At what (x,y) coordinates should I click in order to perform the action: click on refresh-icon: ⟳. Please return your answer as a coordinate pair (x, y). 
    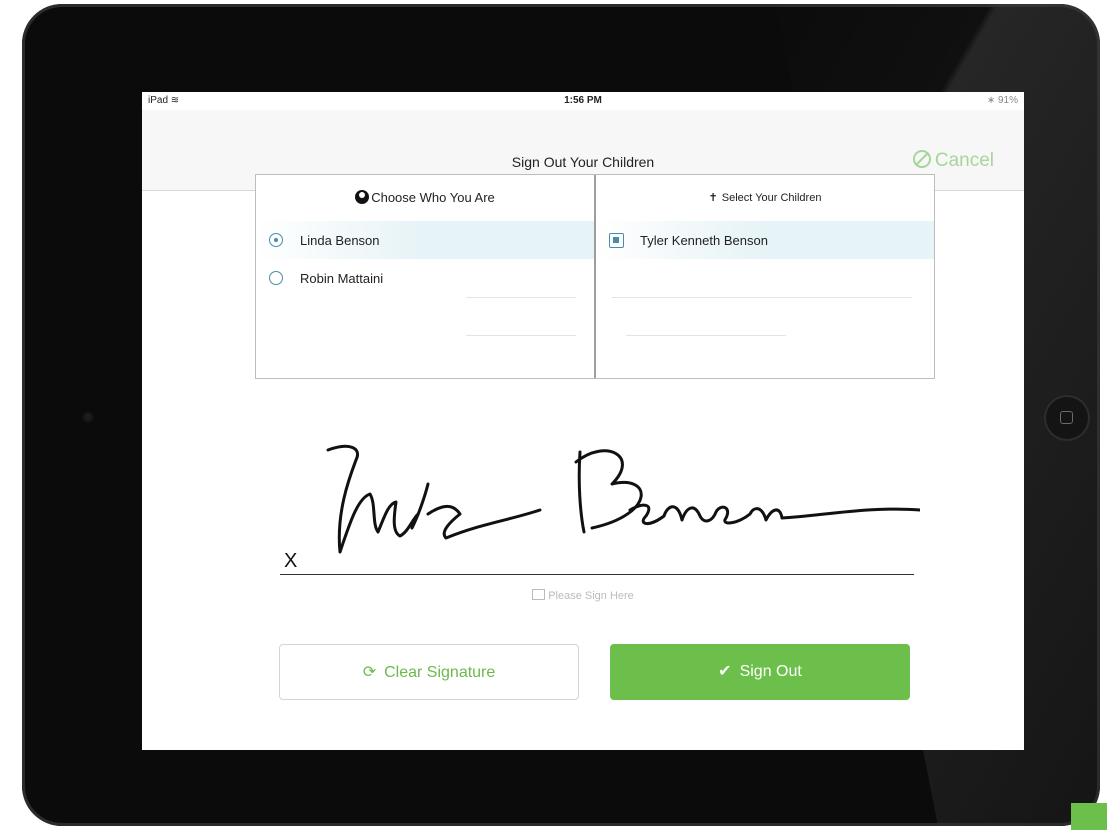
    Looking at the image, I should click on (369, 672).